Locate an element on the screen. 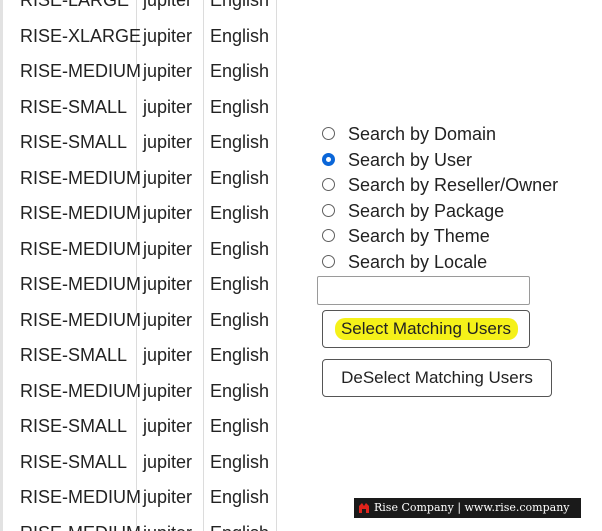  search-option-label: Search by Reseller/Owner is located at coordinates (453, 185).